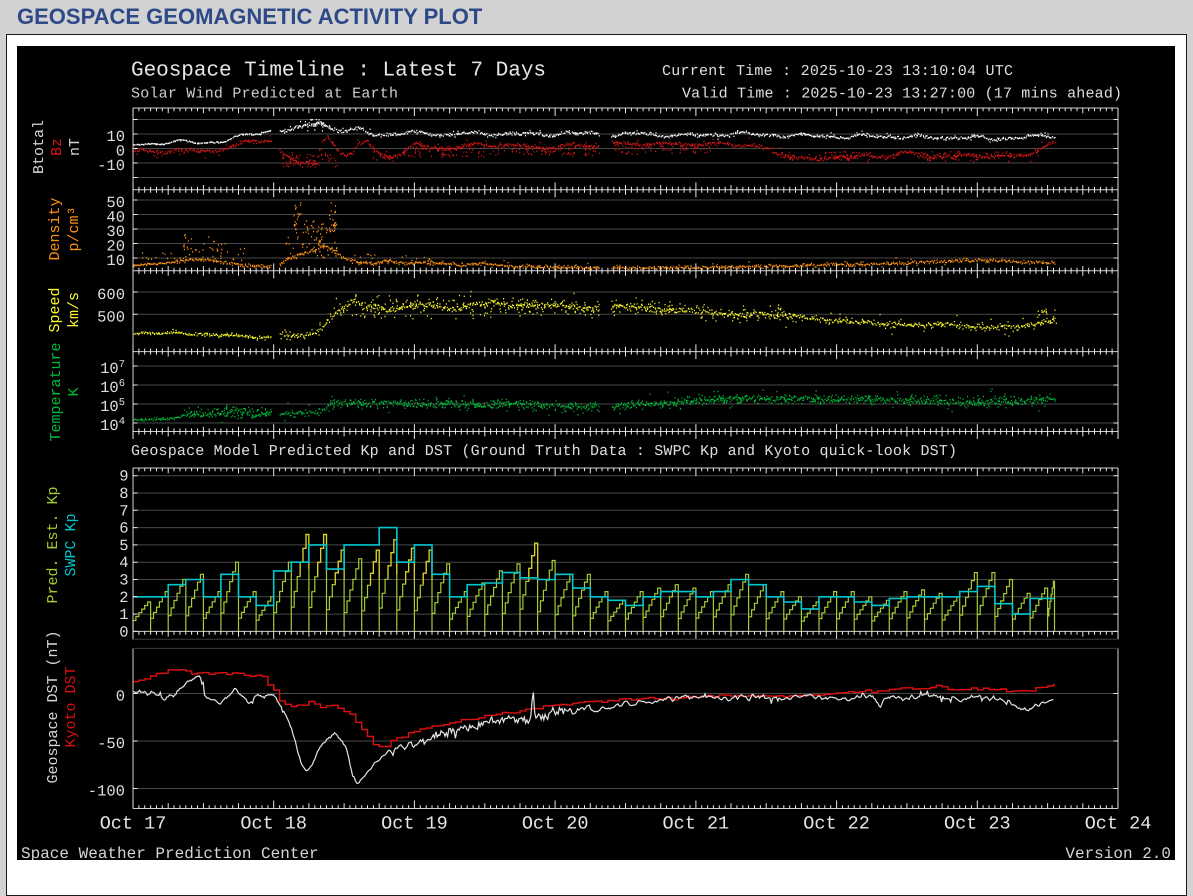 Image resolution: width=1193 pixels, height=896 pixels. Describe the element at coordinates (170, 852) in the screenshot. I see `svg-text:Space Weather Prediction Cente: Space Weather Prediction Center` at that location.